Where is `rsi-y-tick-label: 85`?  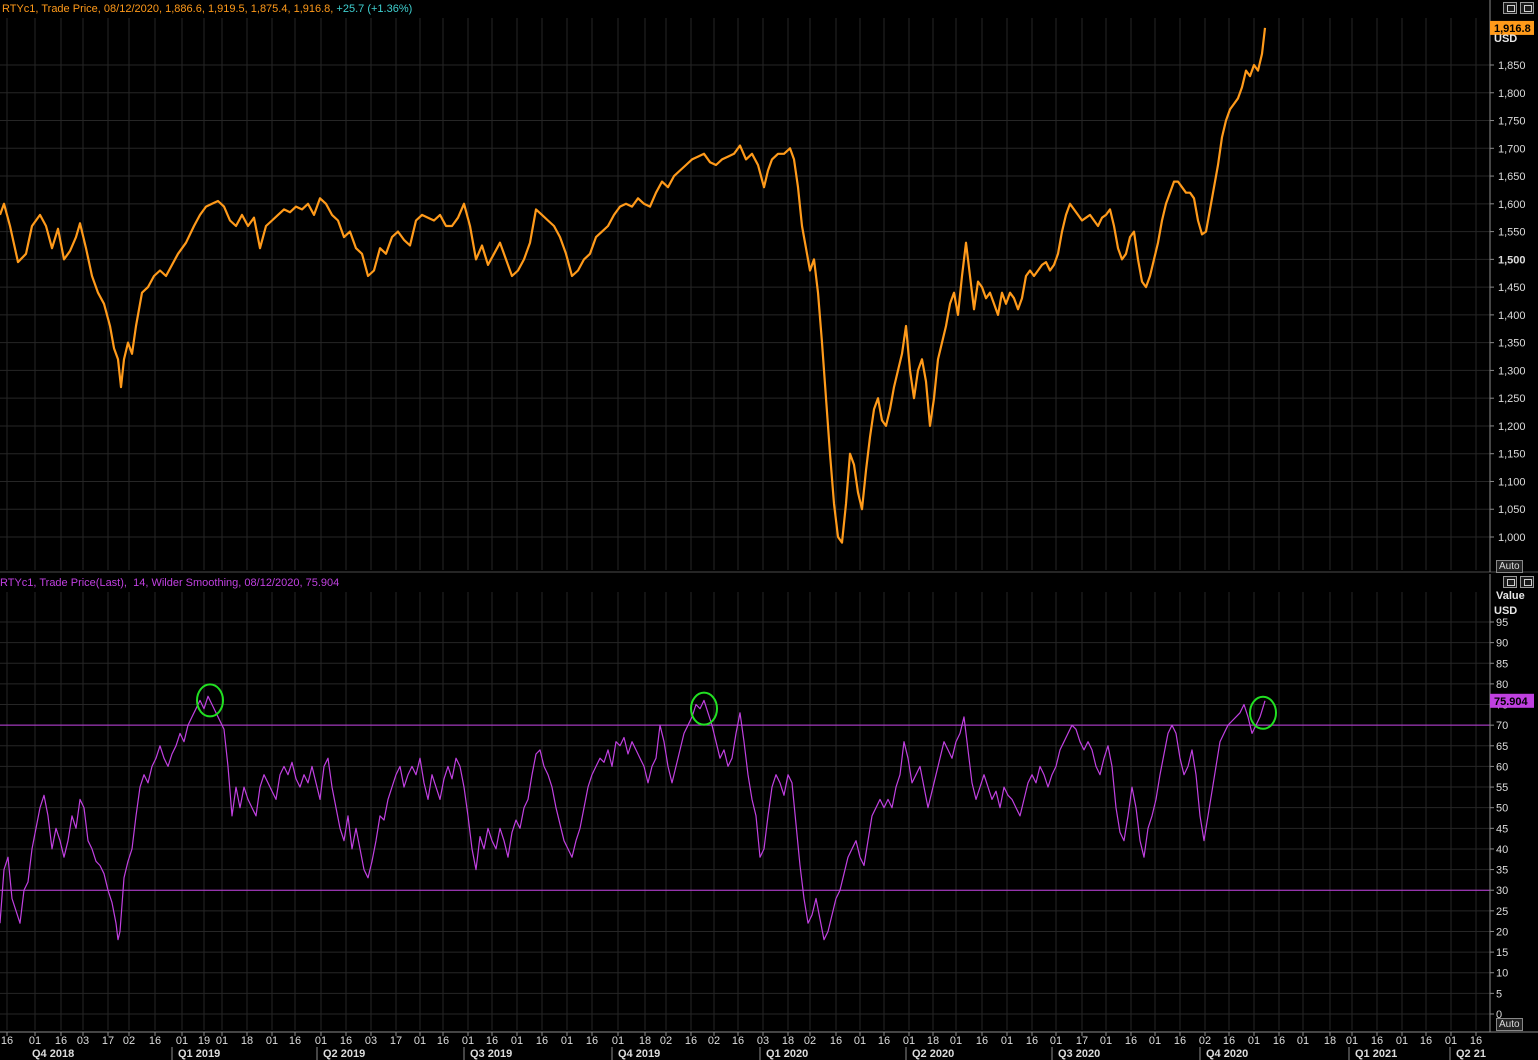
rsi-y-tick-label: 85 is located at coordinates (1502, 664).